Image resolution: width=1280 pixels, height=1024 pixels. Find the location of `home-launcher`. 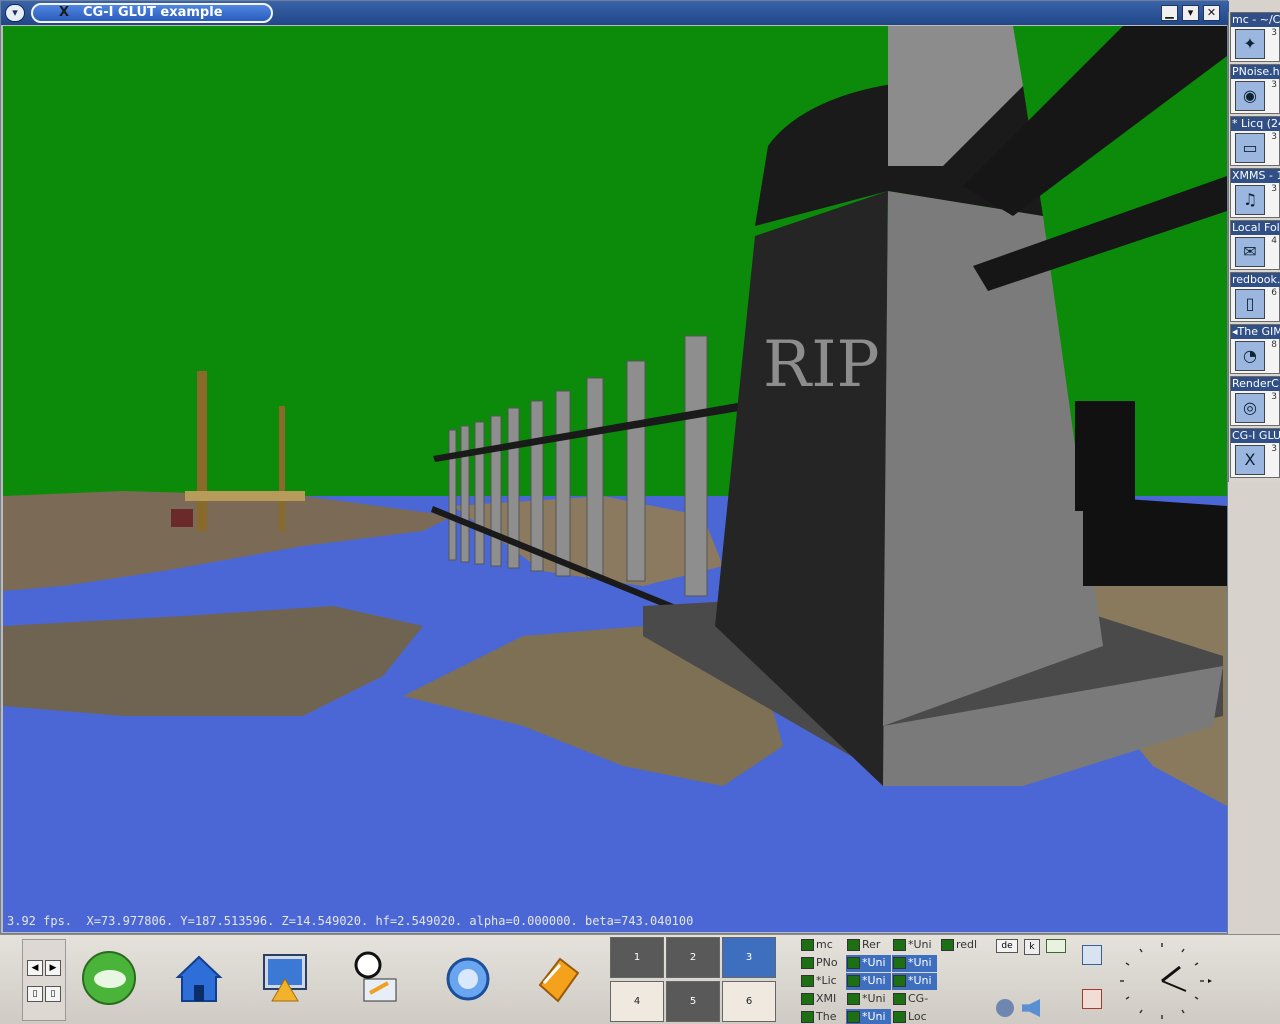

home-launcher is located at coordinates (199, 980).